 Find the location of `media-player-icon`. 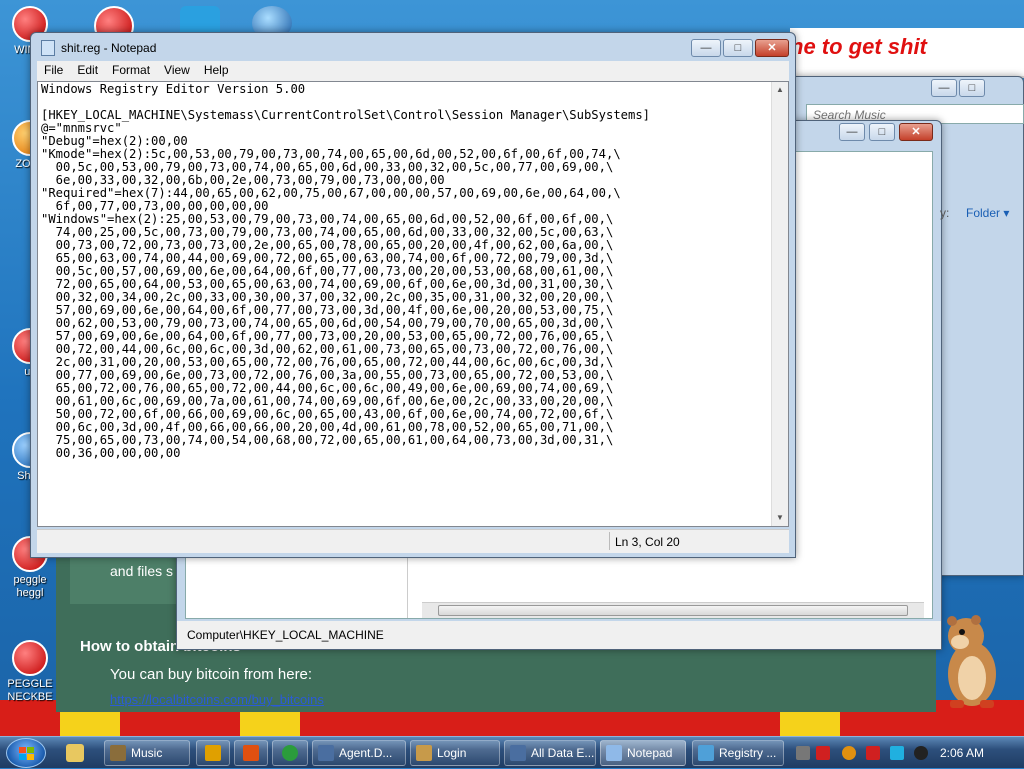

media-player-icon is located at coordinates (213, 753).